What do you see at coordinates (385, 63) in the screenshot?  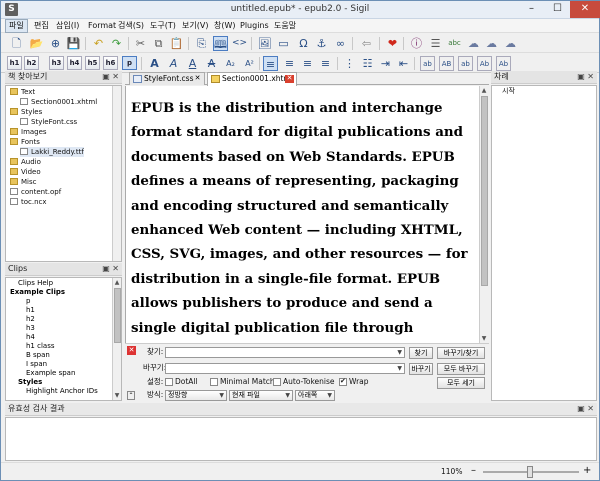 I see `indent-icon: ⇥` at bounding box center [385, 63].